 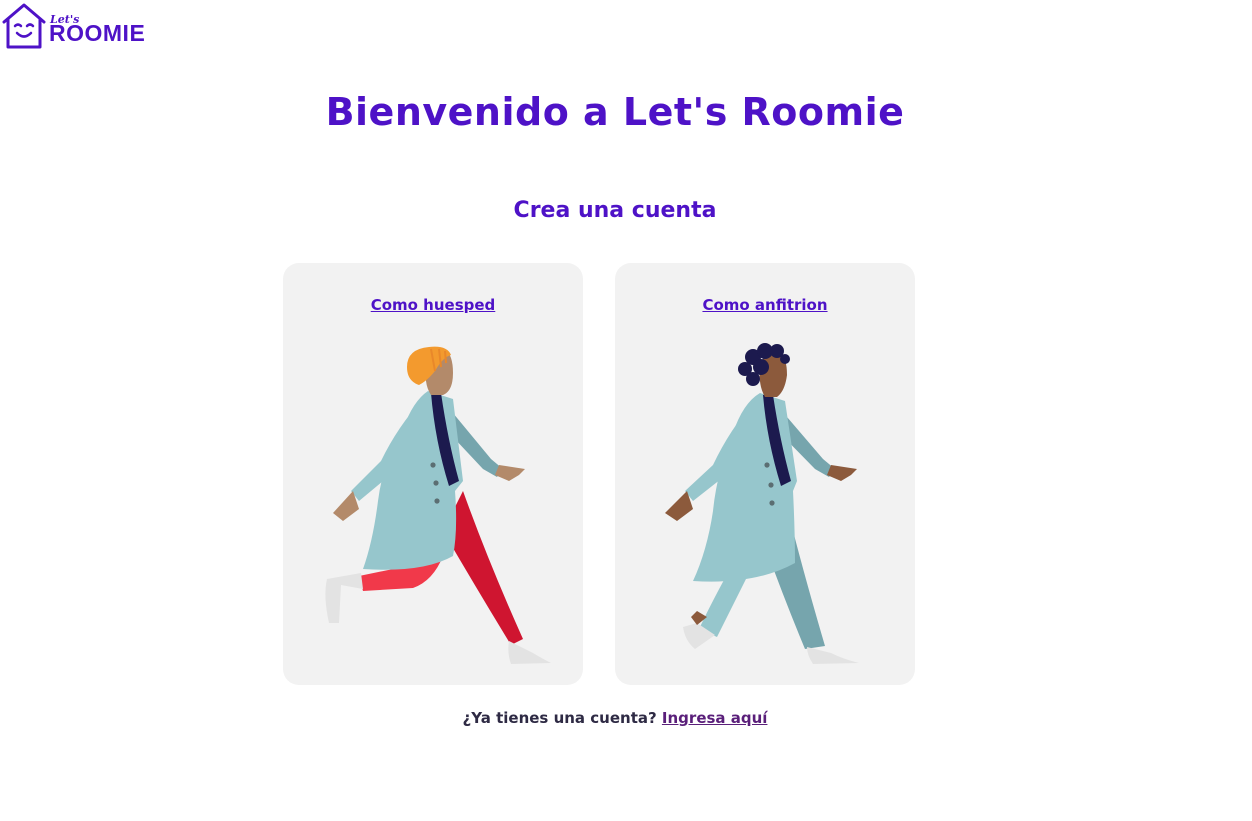 I want to click on host-signup-card: Como anfitrion, so click(x=765, y=474).